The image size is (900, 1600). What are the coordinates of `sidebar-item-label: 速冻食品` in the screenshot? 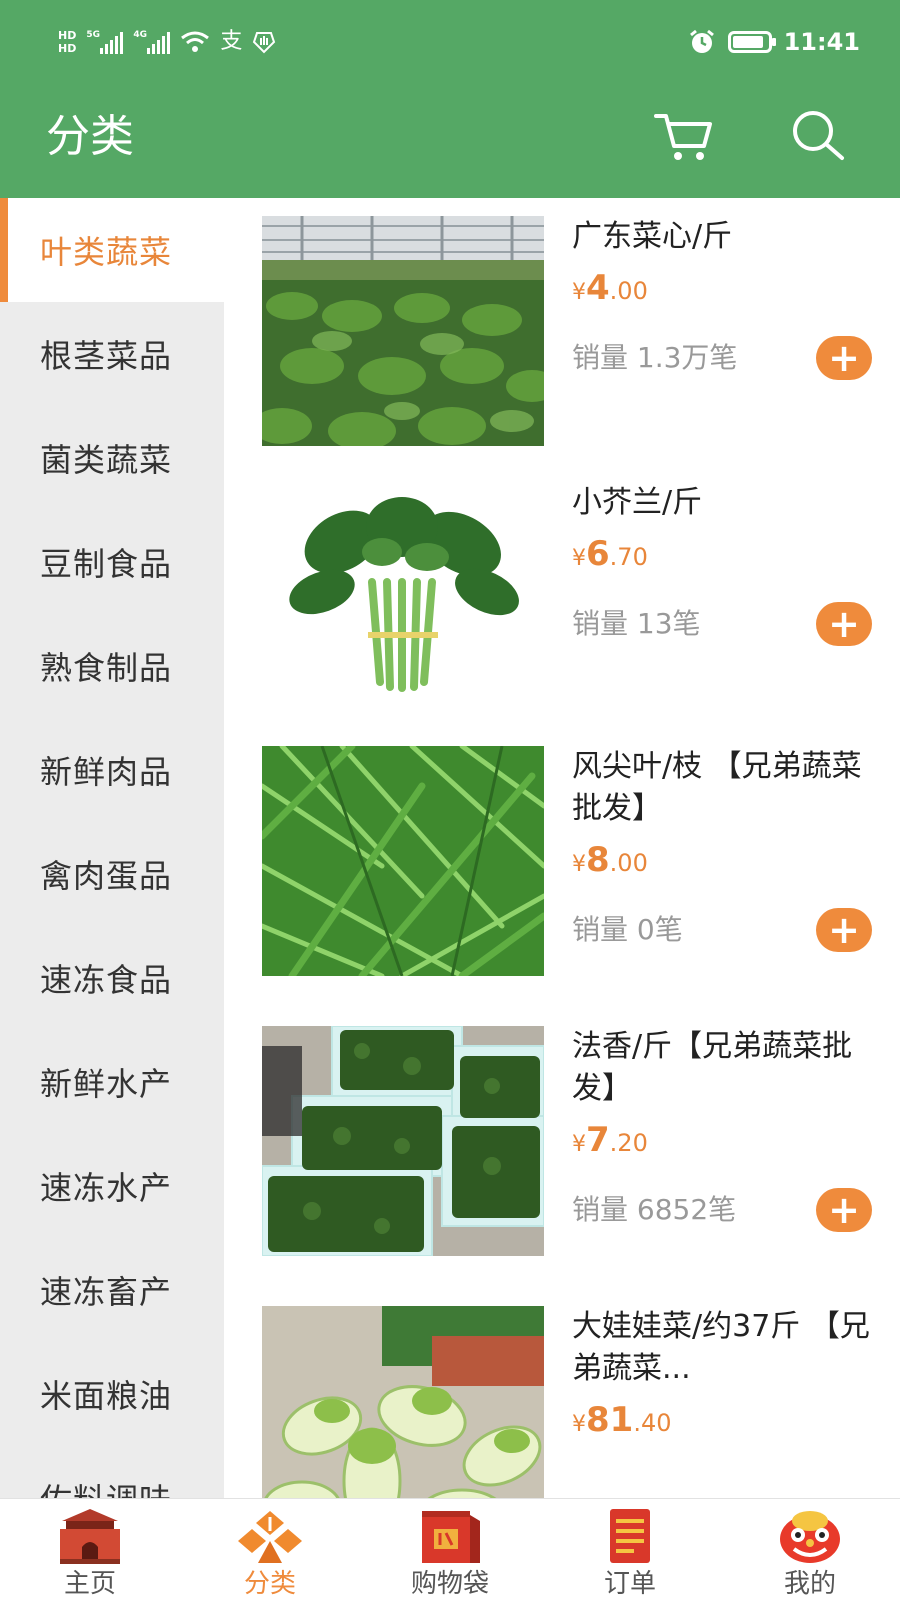 It's located at (106, 980).